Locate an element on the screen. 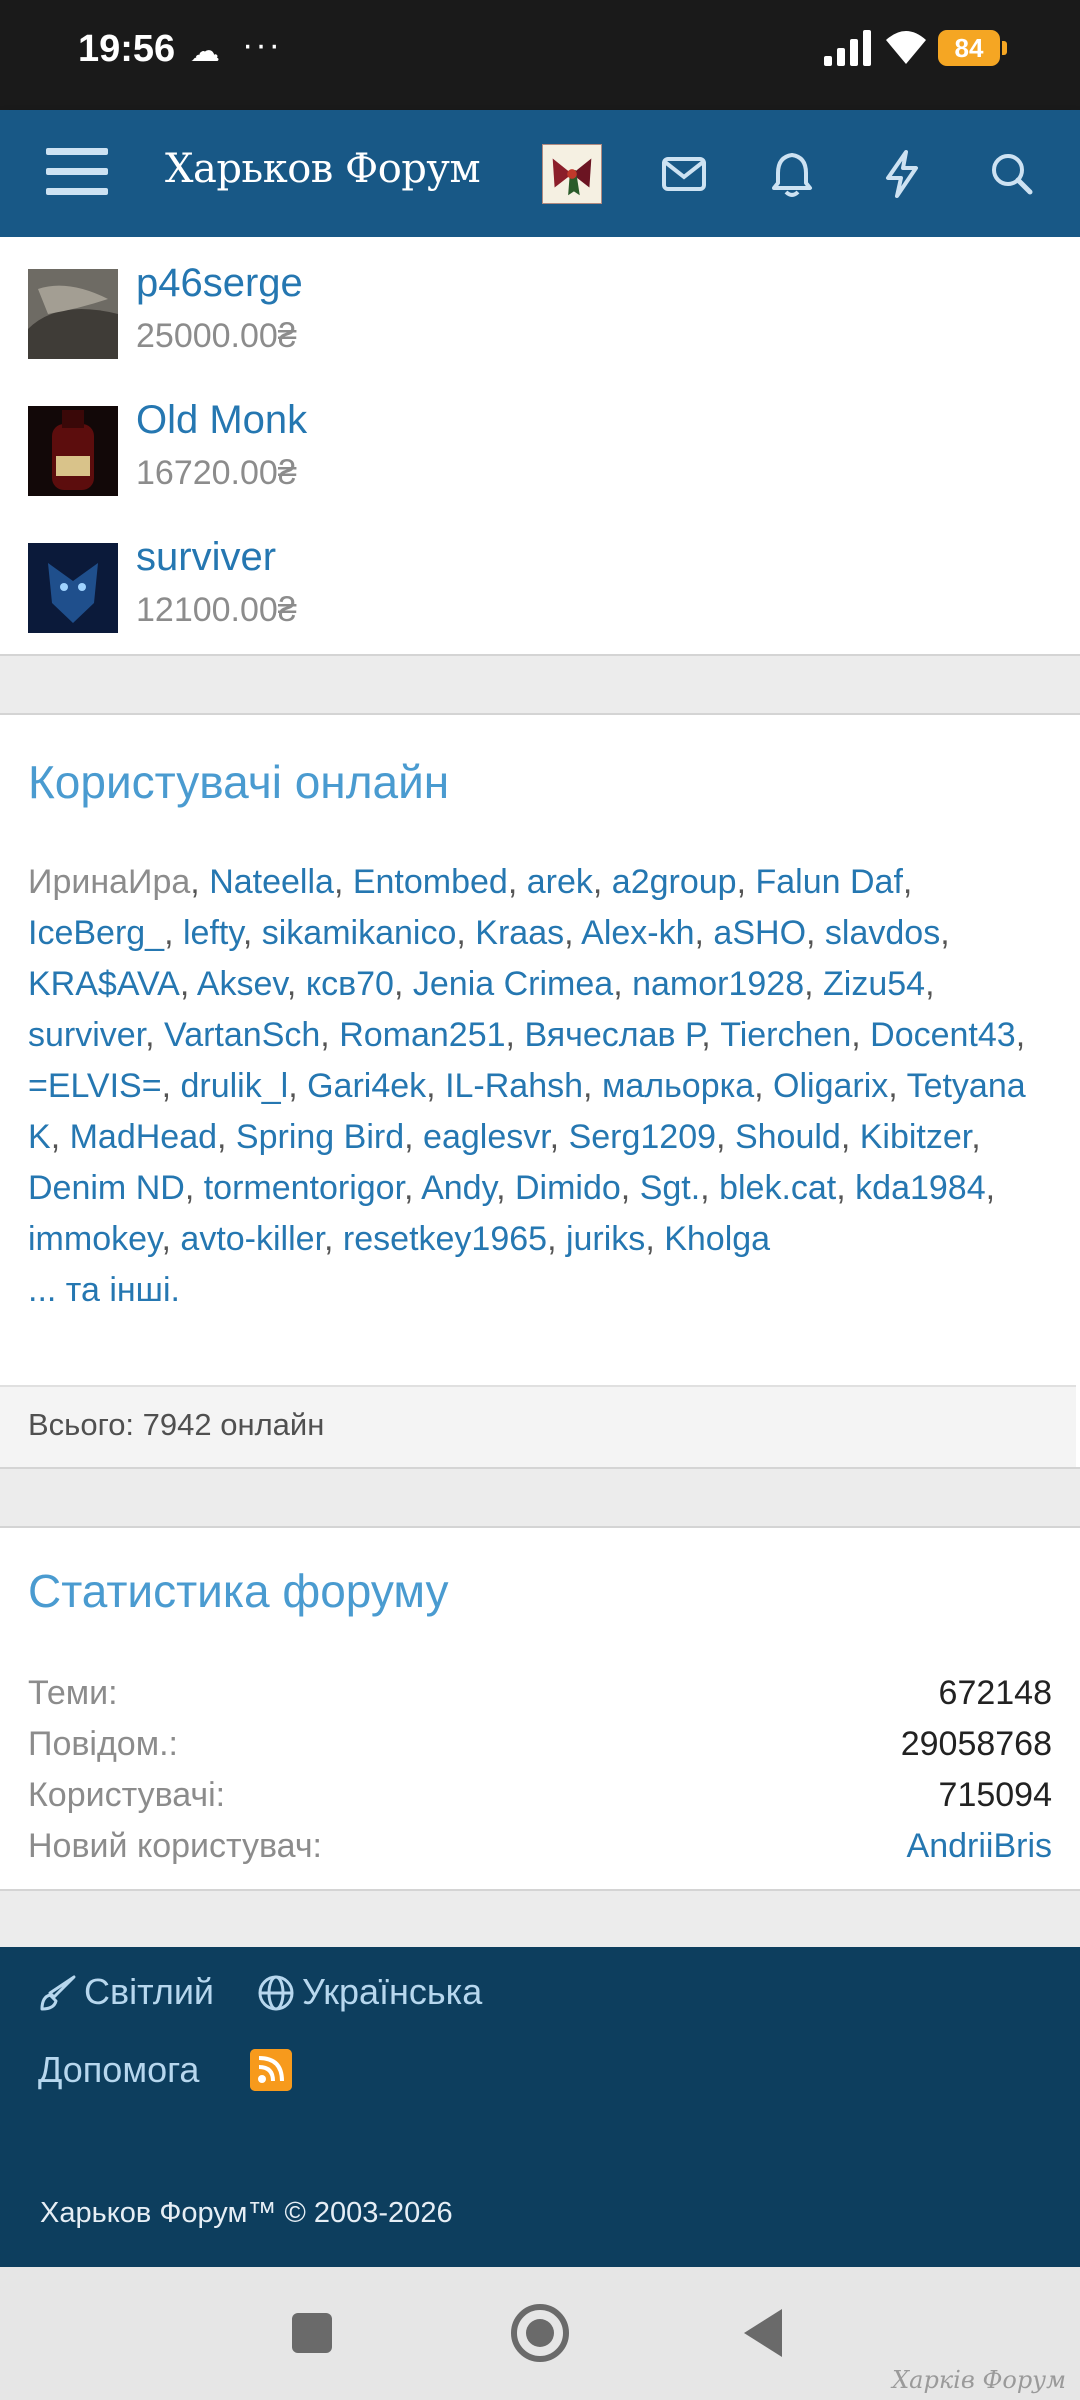 The width and height of the screenshot is (1080, 2400). online-user-link: Spring Bird is located at coordinates (320, 1137).